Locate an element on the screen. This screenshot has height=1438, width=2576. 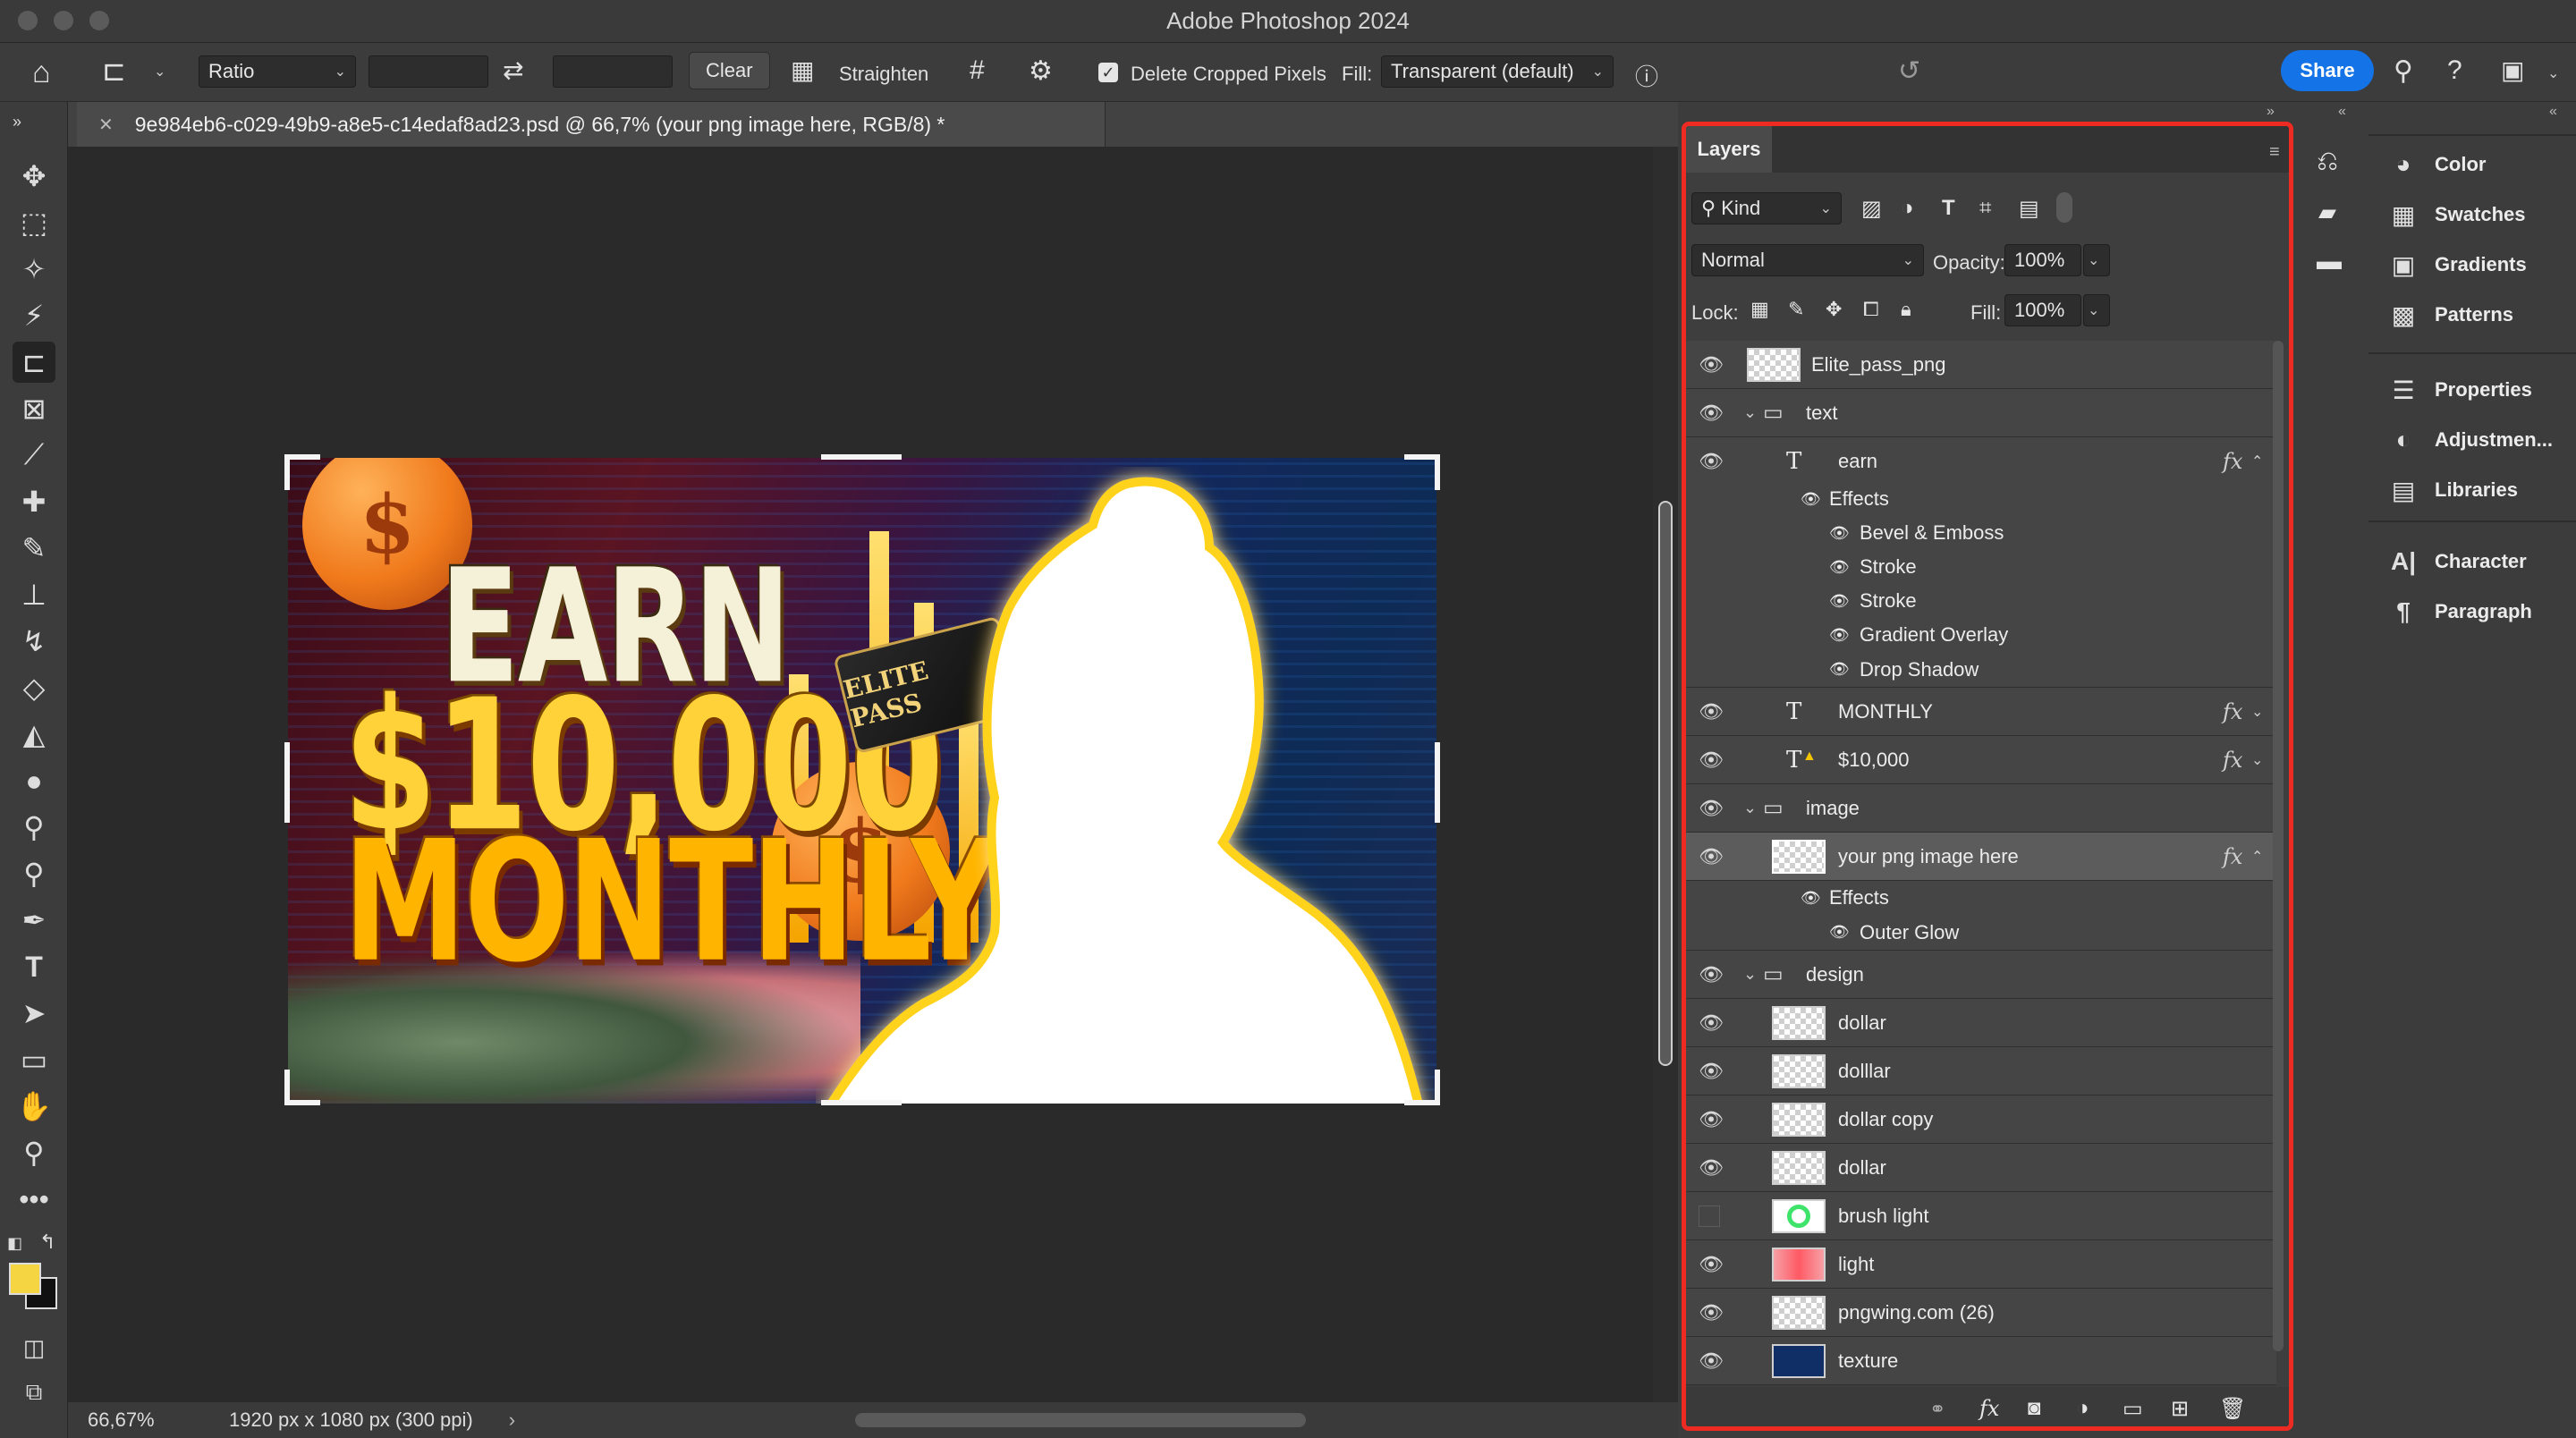
collapse-toolbar-icon: » is located at coordinates (17, 122).